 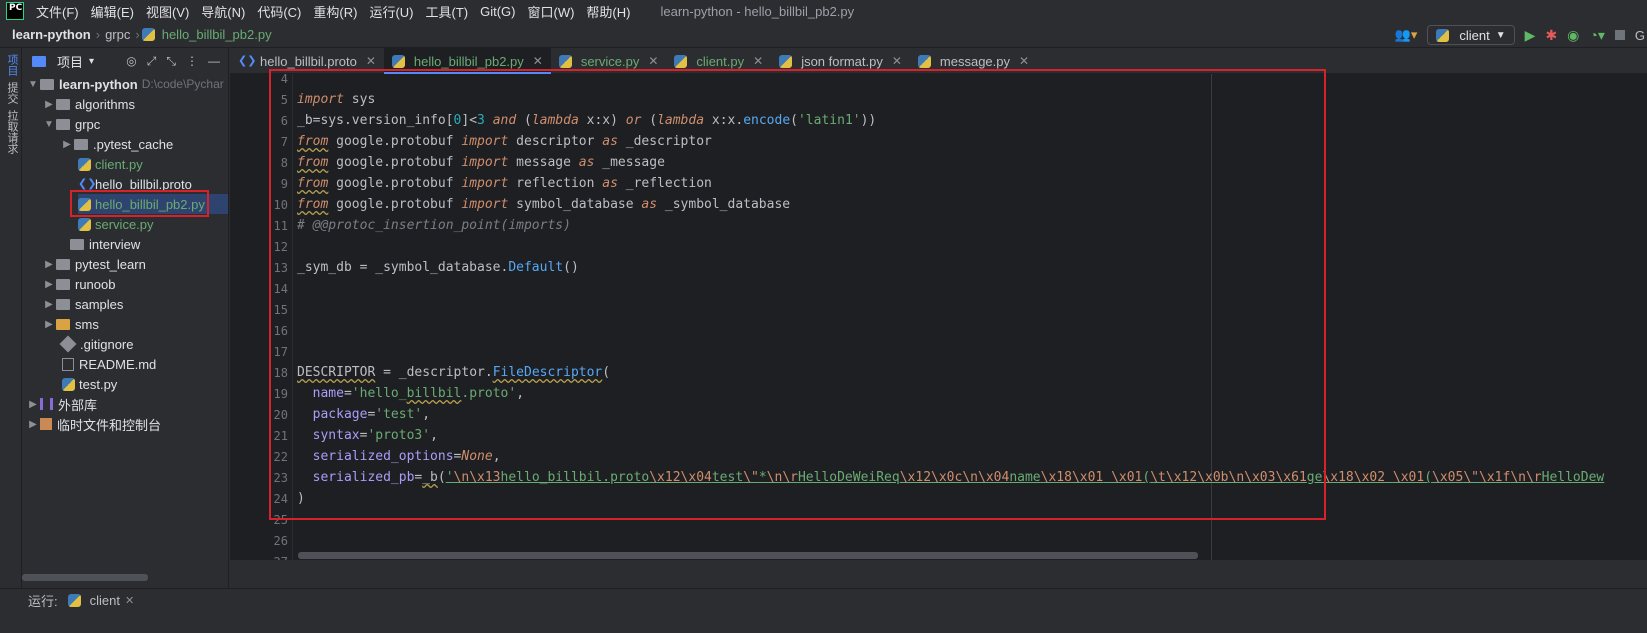 I want to click on tree-item-label: 临时文件和控制台, so click(x=109, y=425).